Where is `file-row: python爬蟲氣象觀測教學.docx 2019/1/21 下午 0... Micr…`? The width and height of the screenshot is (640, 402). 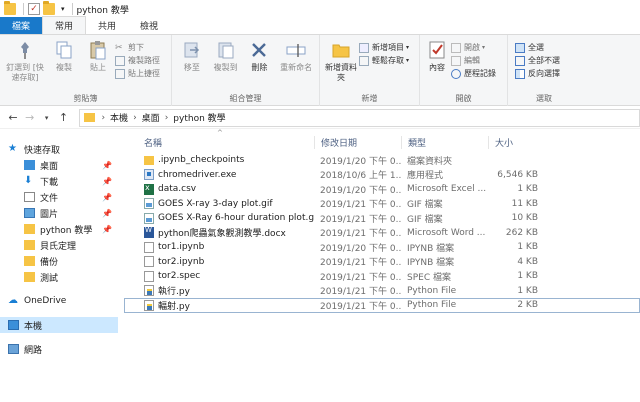 file-row: python爬蟲氣象觀測教學.docx 2019/1/21 下午 0... Micr… is located at coordinates (382, 233).